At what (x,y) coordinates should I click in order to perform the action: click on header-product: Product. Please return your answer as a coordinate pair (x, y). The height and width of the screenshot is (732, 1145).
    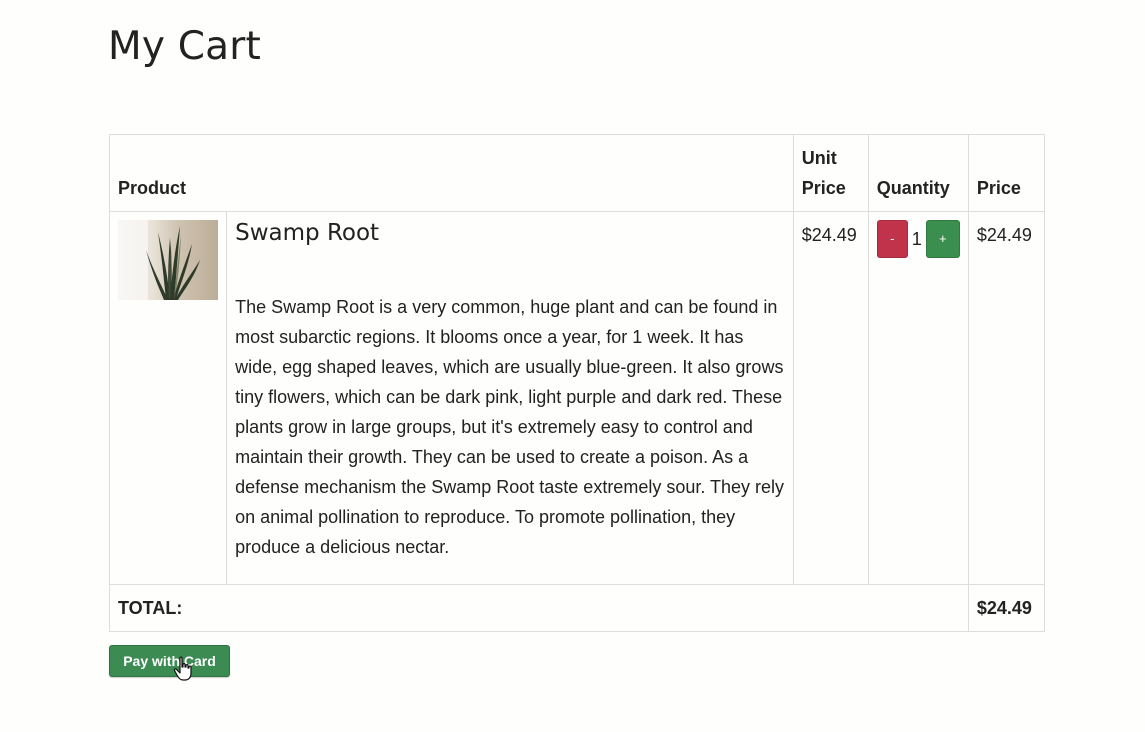
    Looking at the image, I should click on (451, 173).